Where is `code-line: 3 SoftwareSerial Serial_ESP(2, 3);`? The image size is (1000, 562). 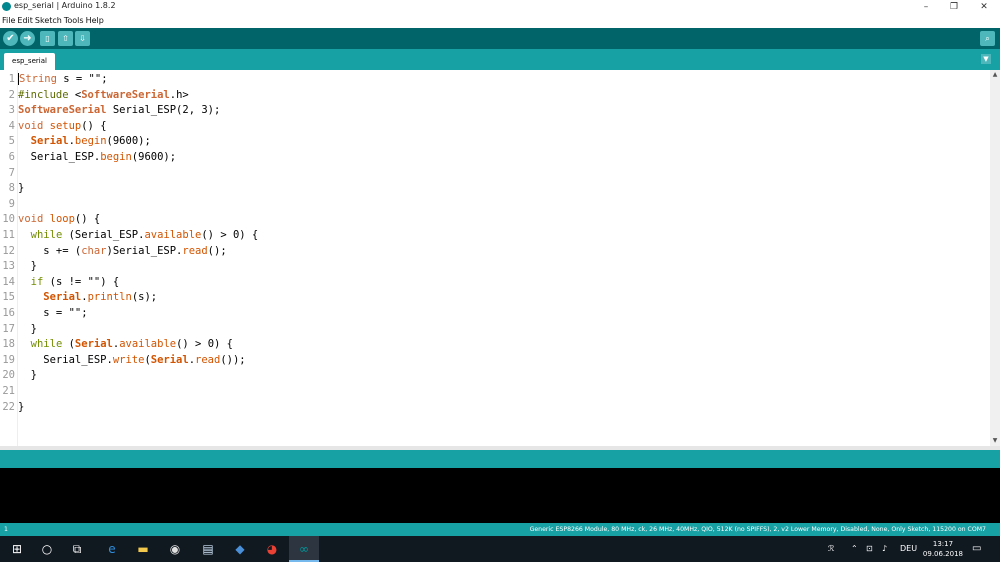 code-line: 3 SoftwareSerial Serial_ESP(2, 3); is located at coordinates (495, 111).